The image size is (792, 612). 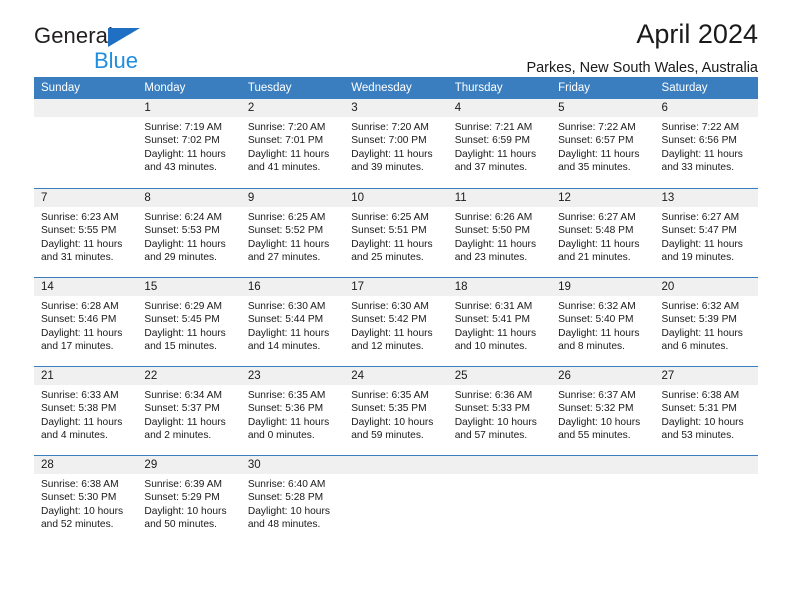 What do you see at coordinates (699, 320) in the screenshot?
I see `sunset-text: Sunset: 5:39 PM` at bounding box center [699, 320].